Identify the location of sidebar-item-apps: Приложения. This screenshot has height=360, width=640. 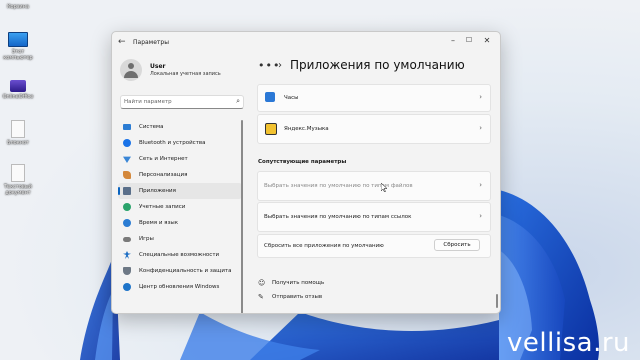
(180, 191).